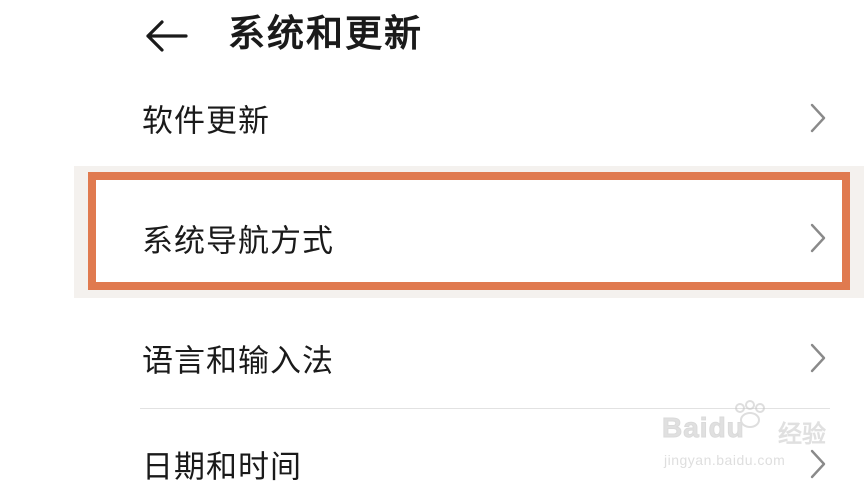 The image size is (864, 502). What do you see at coordinates (747, 440) in the screenshot?
I see `baidu-jingyan-watermark: Baidu 经验 jingyan.baidu.com` at bounding box center [747, 440].